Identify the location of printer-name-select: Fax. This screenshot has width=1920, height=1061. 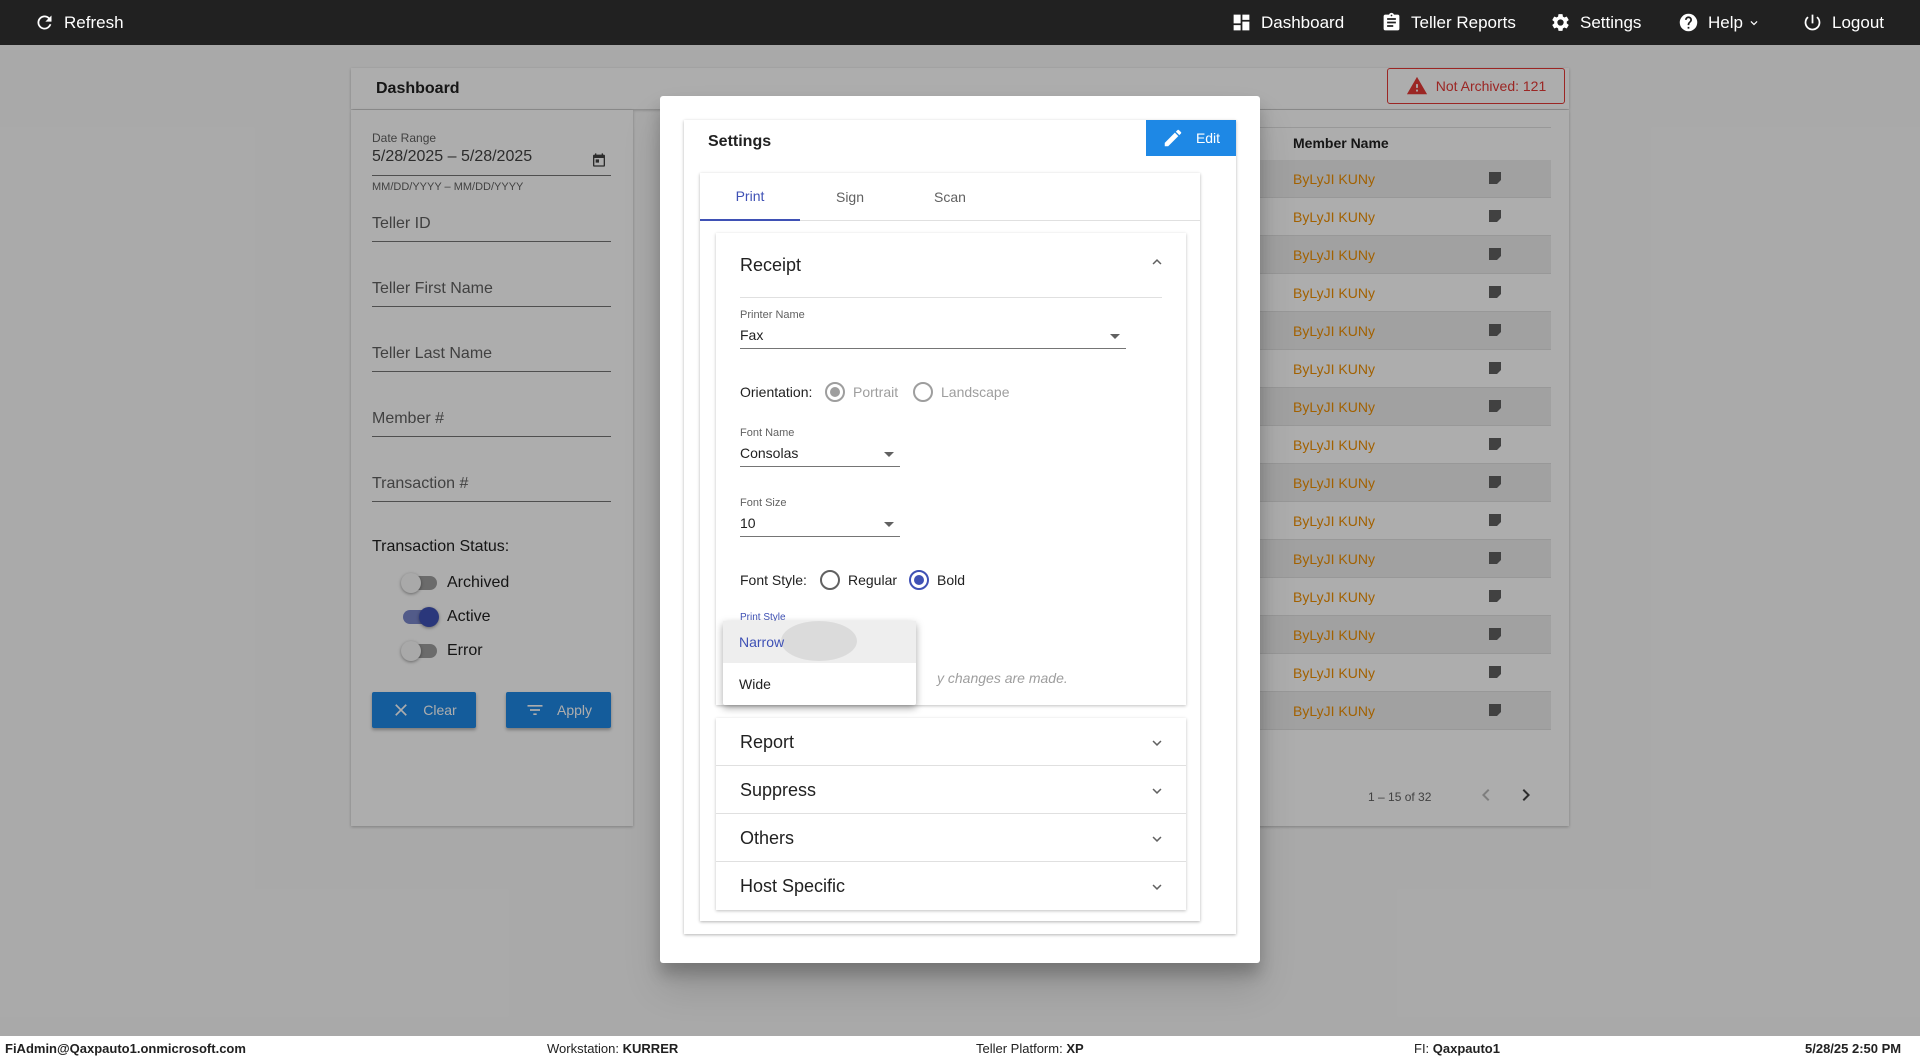
(933, 337).